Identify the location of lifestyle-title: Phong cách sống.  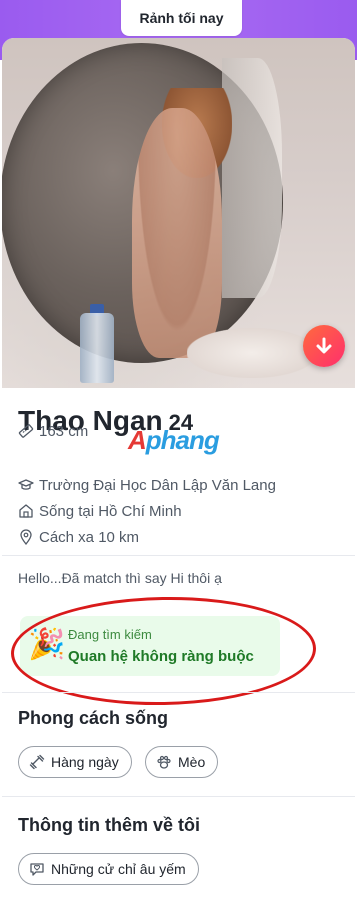
(93, 718).